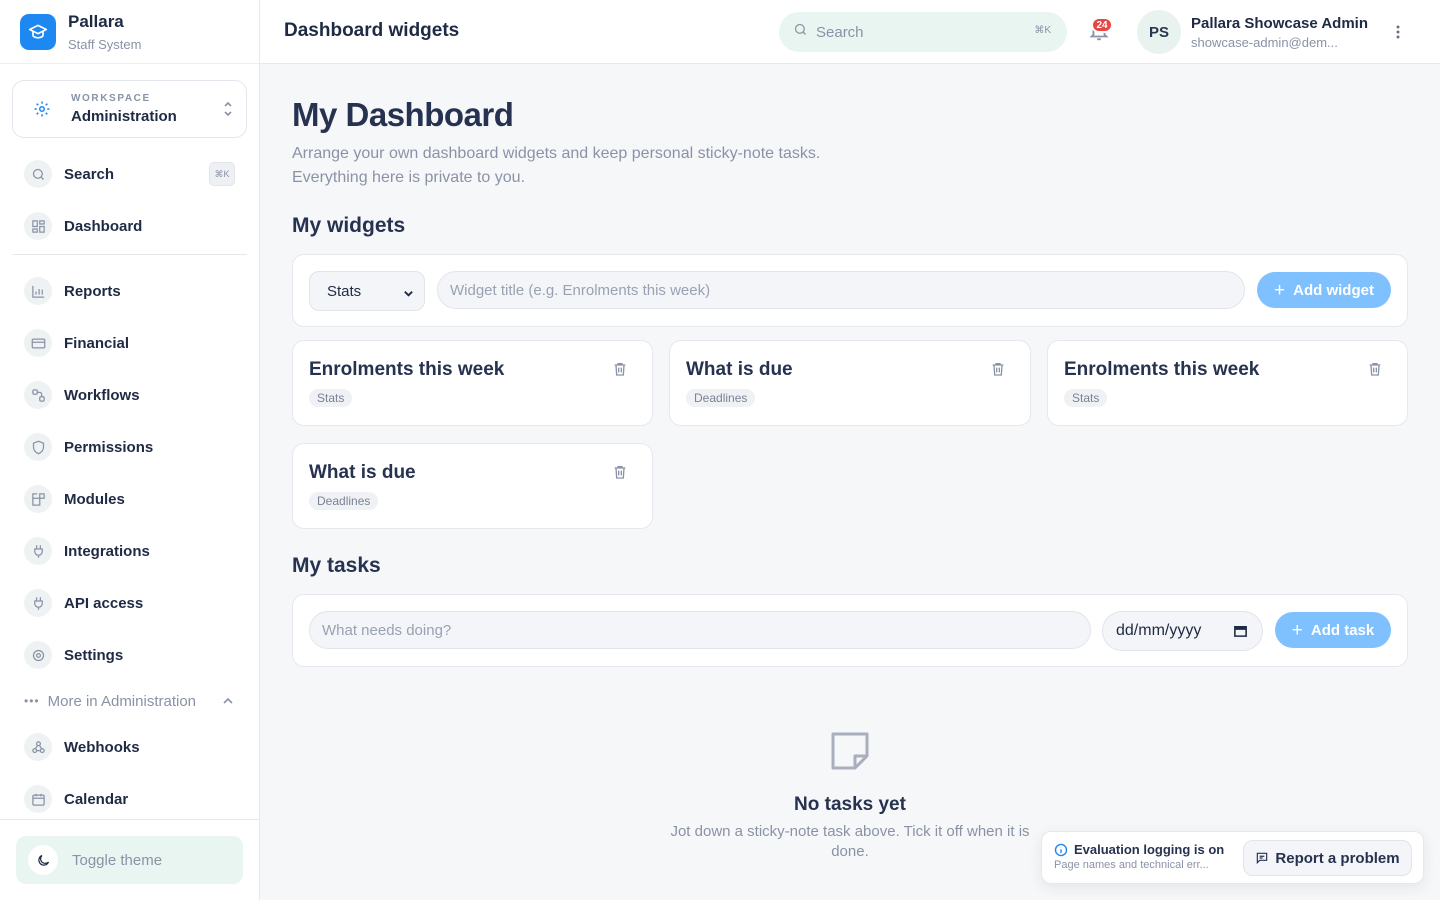 The height and width of the screenshot is (900, 1440). I want to click on workflow-icon, so click(38, 395).